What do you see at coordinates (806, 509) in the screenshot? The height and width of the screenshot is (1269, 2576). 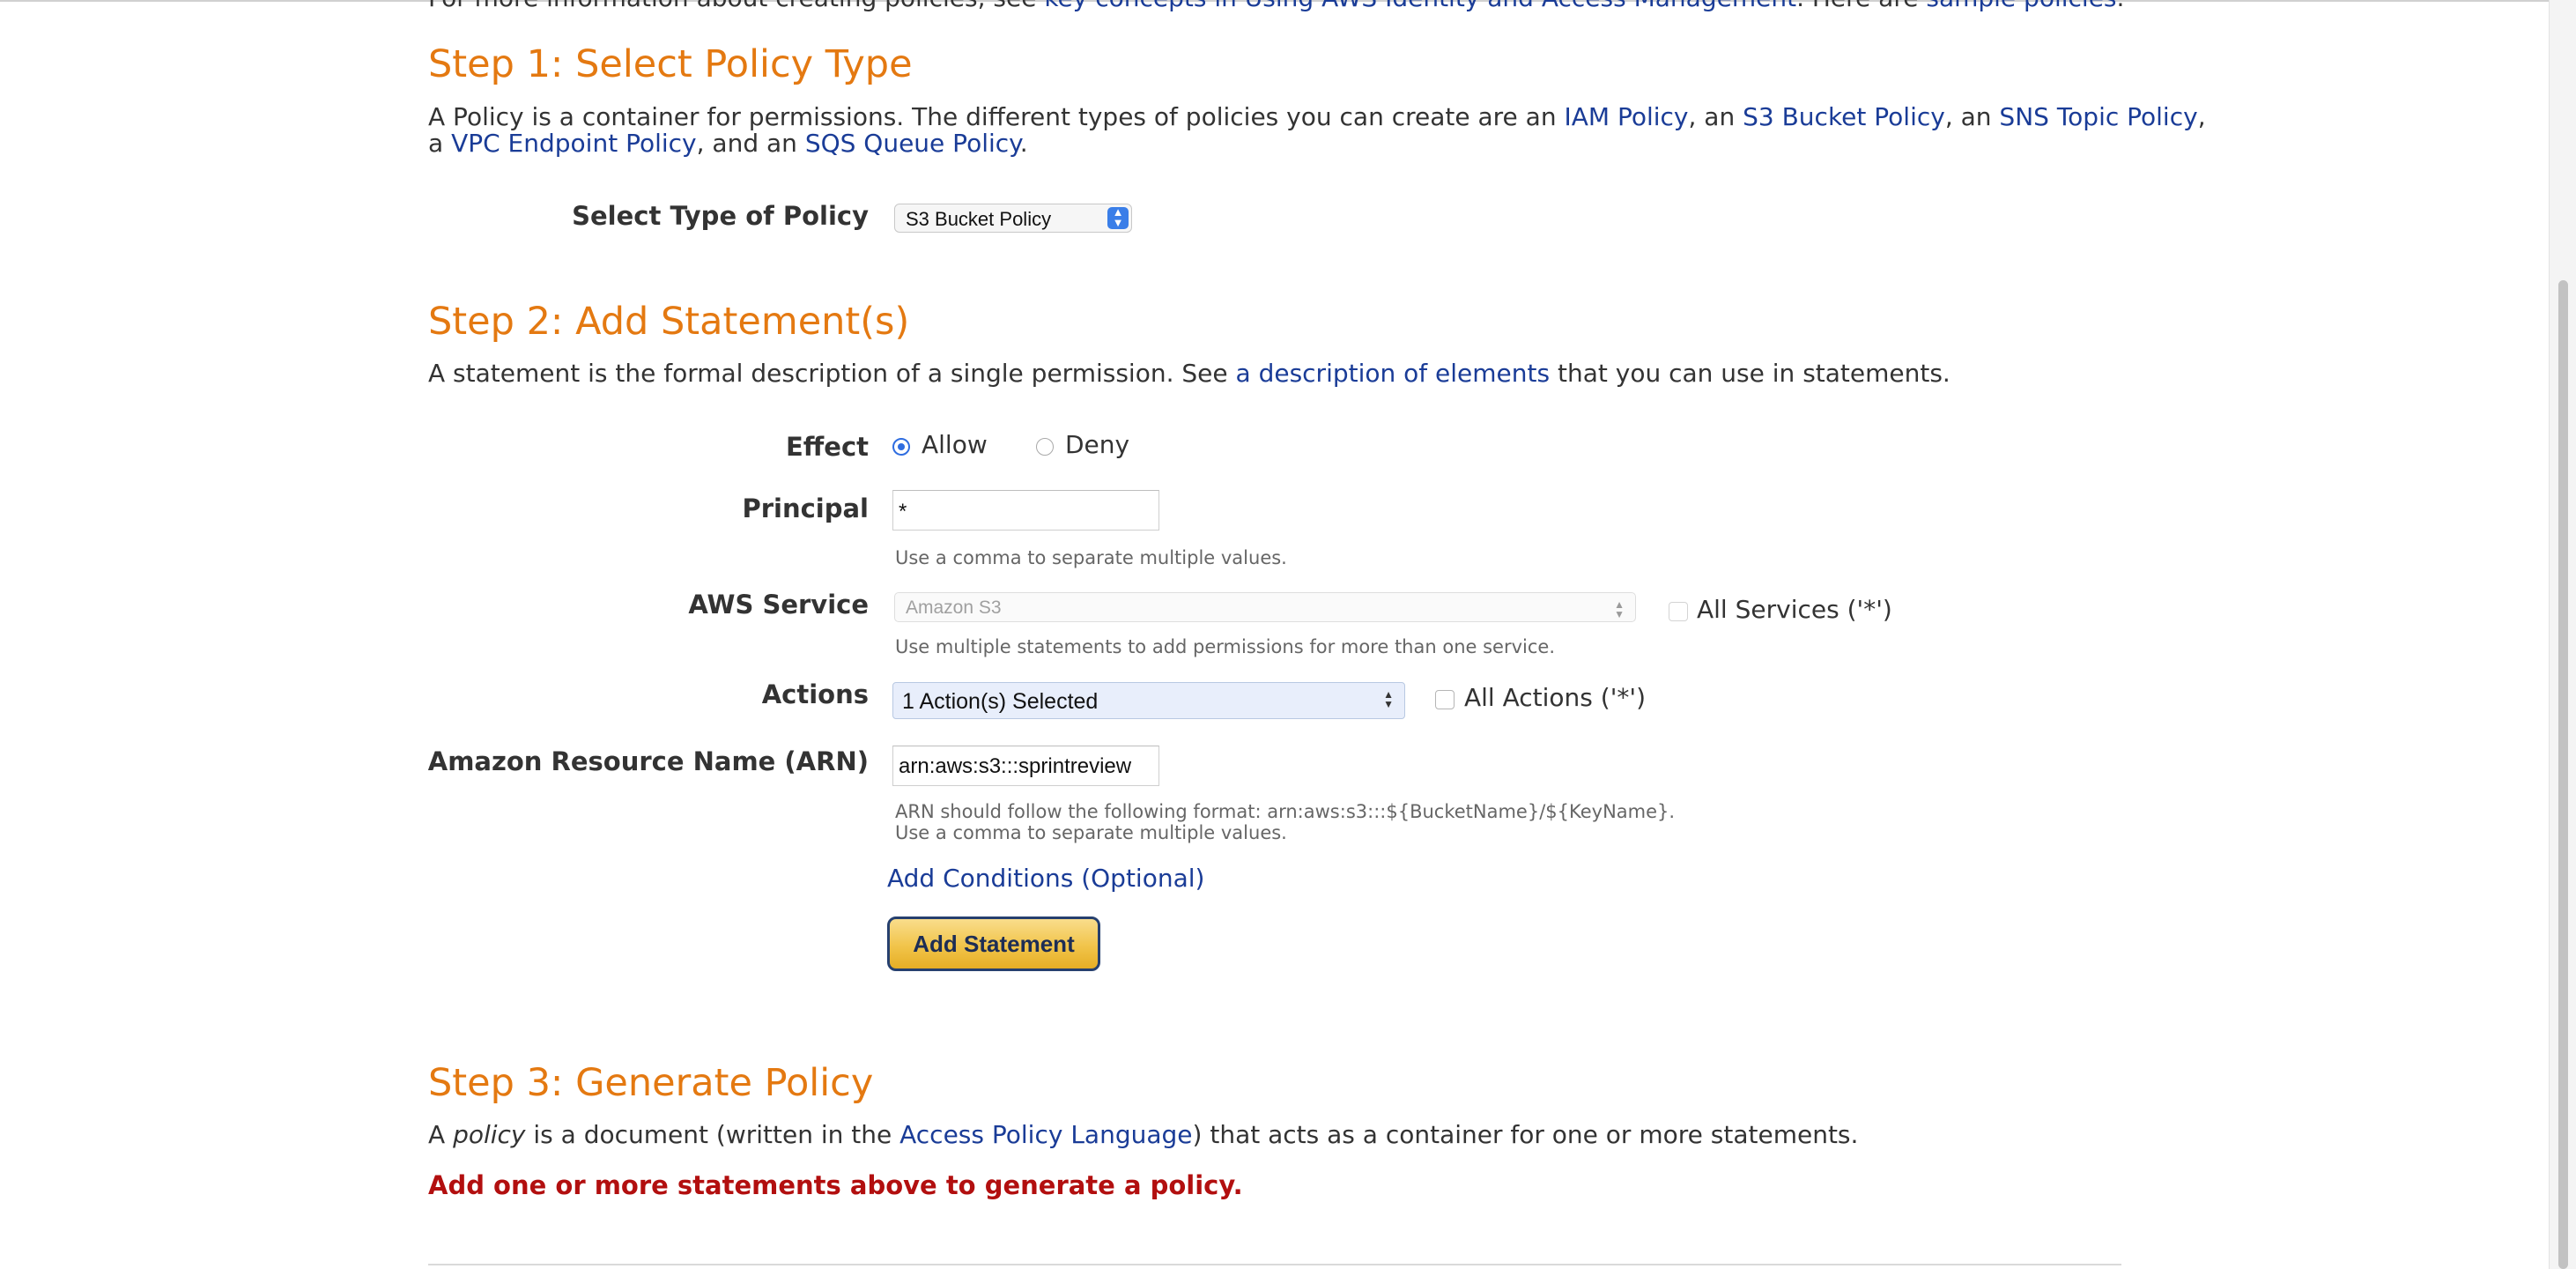 I see `principal-label: Principal` at bounding box center [806, 509].